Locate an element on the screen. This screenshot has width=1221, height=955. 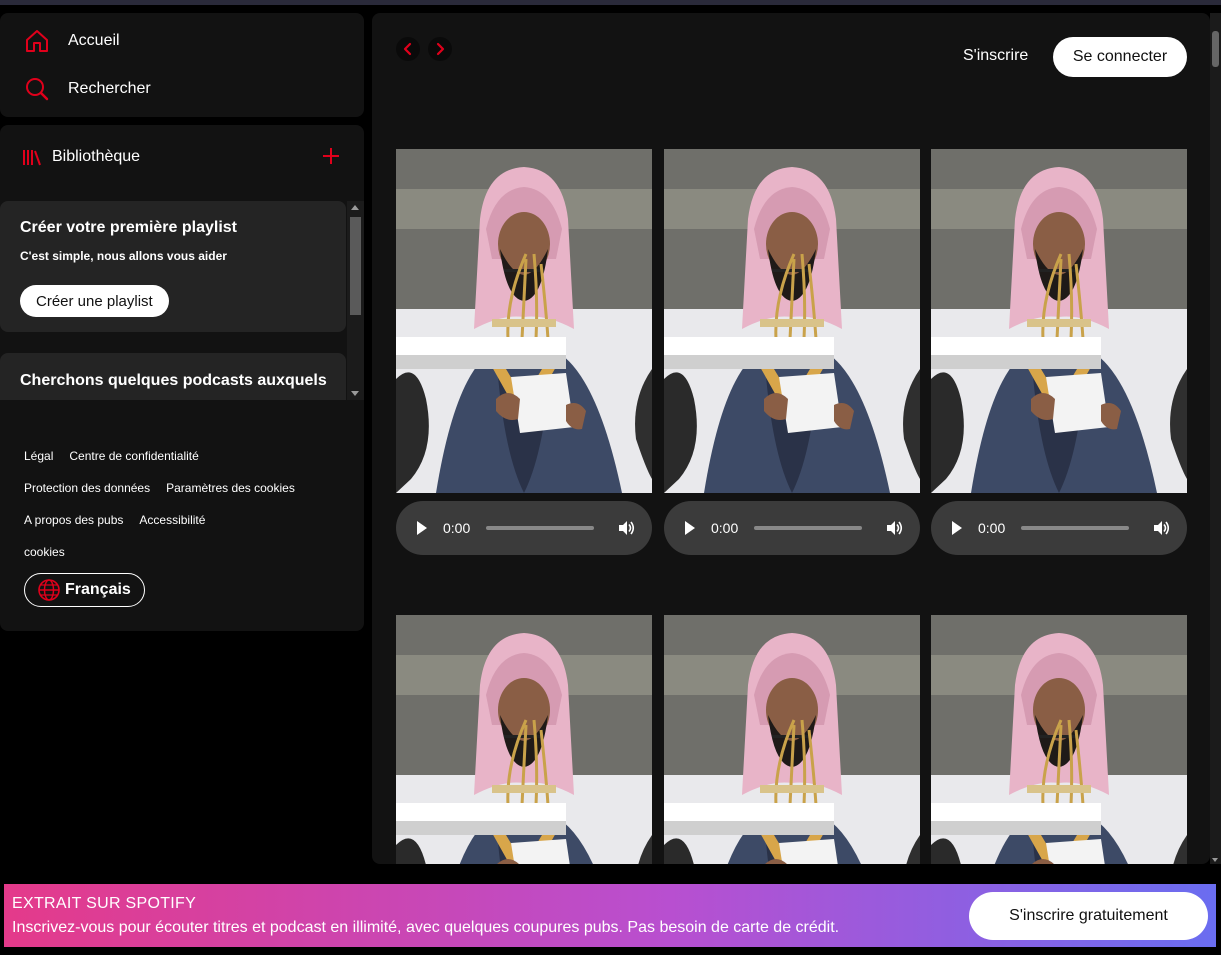
main-scrollbar is located at coordinates (1215, 438).